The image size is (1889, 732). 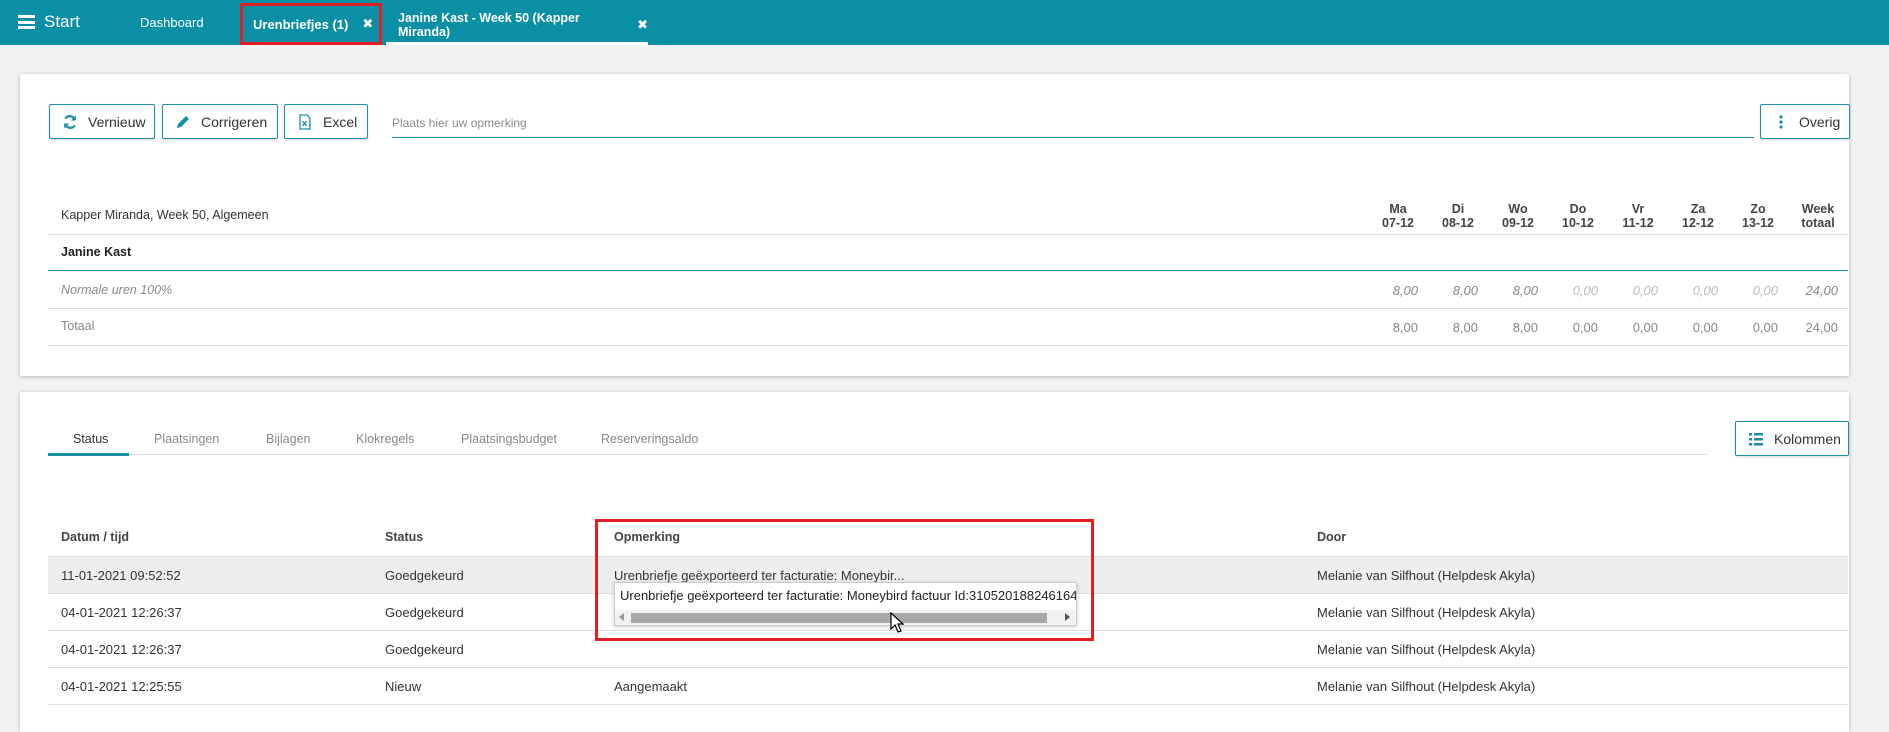 I want to click on cell-datetime: 11-01-2021 09:52:52, so click(x=121, y=575).